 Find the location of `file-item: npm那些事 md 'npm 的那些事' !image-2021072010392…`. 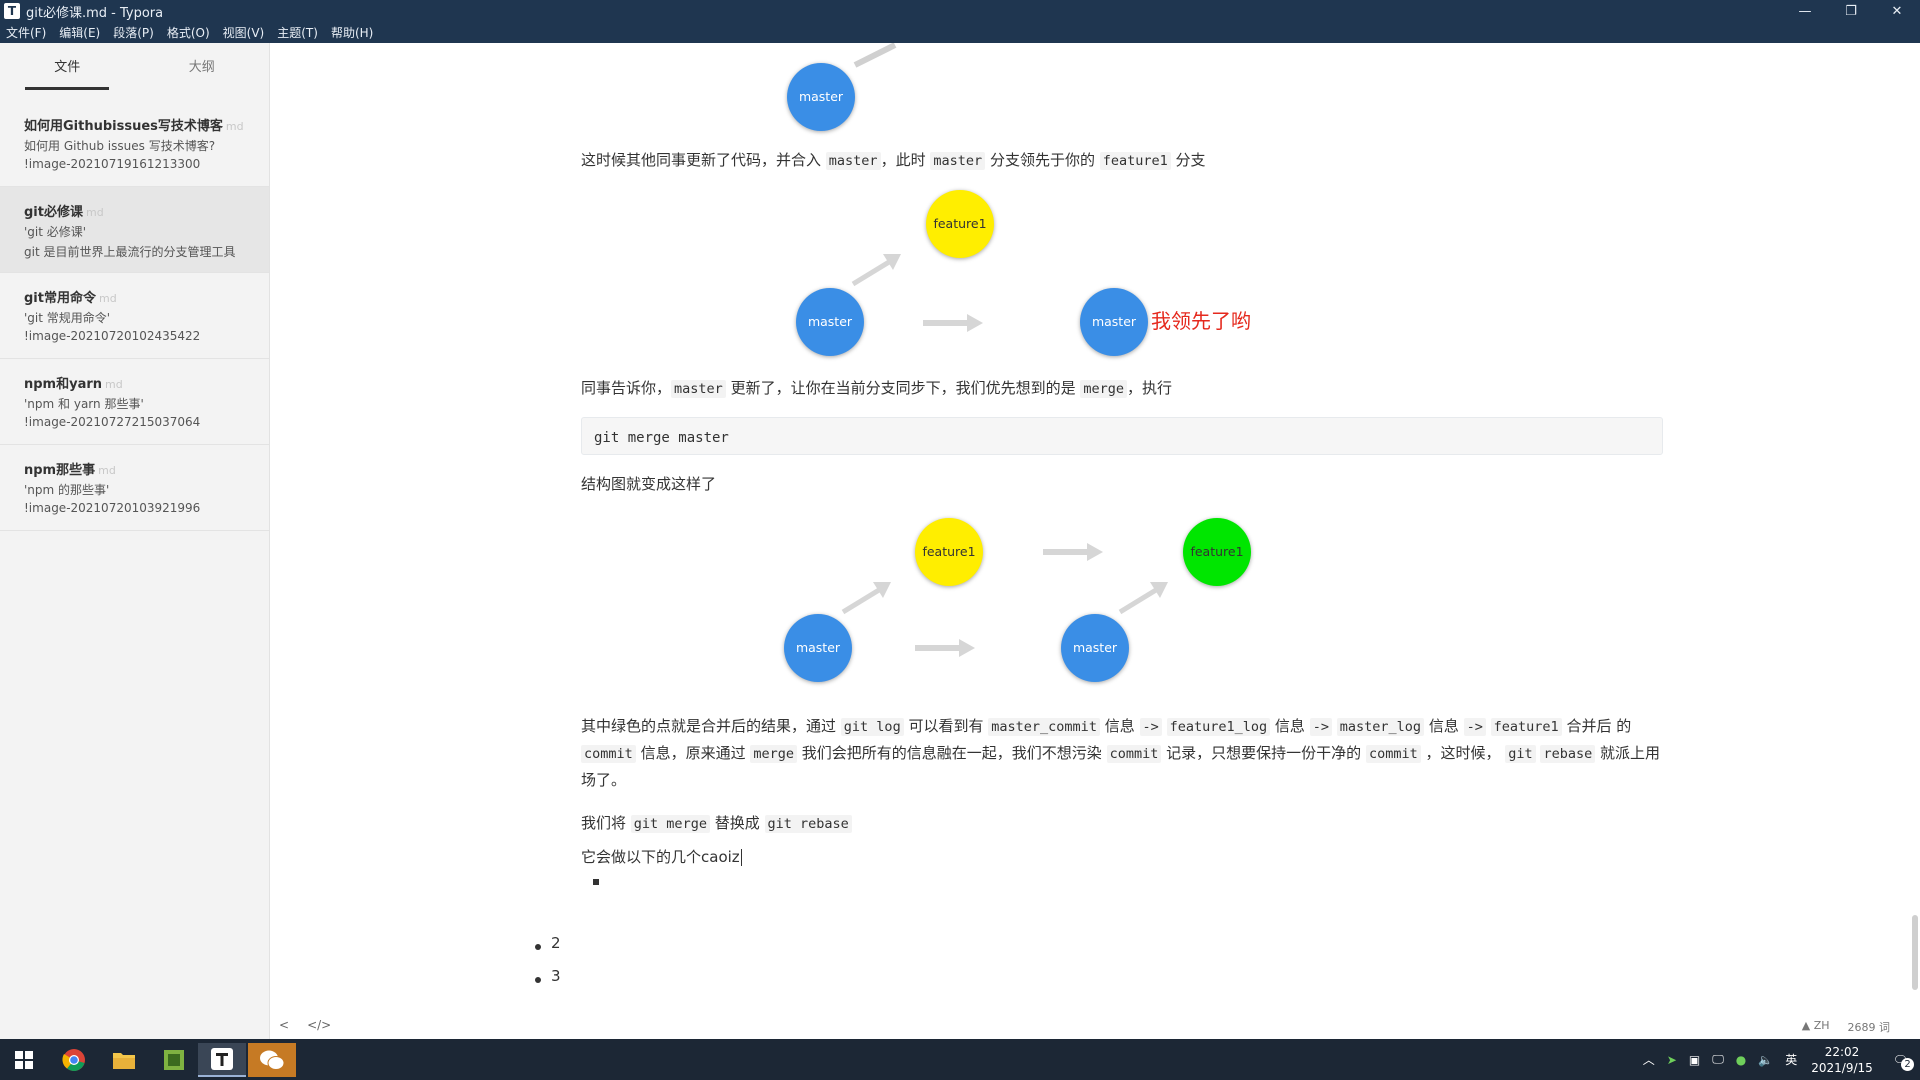

file-item: npm那些事 md 'npm 的那些事' !image-2021072010392… is located at coordinates (134, 488).